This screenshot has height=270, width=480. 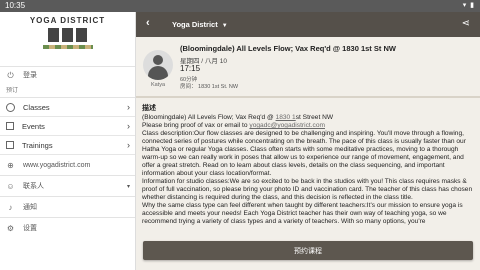 I want to click on system-icons: ▾ ▮, so click(x=468, y=5).